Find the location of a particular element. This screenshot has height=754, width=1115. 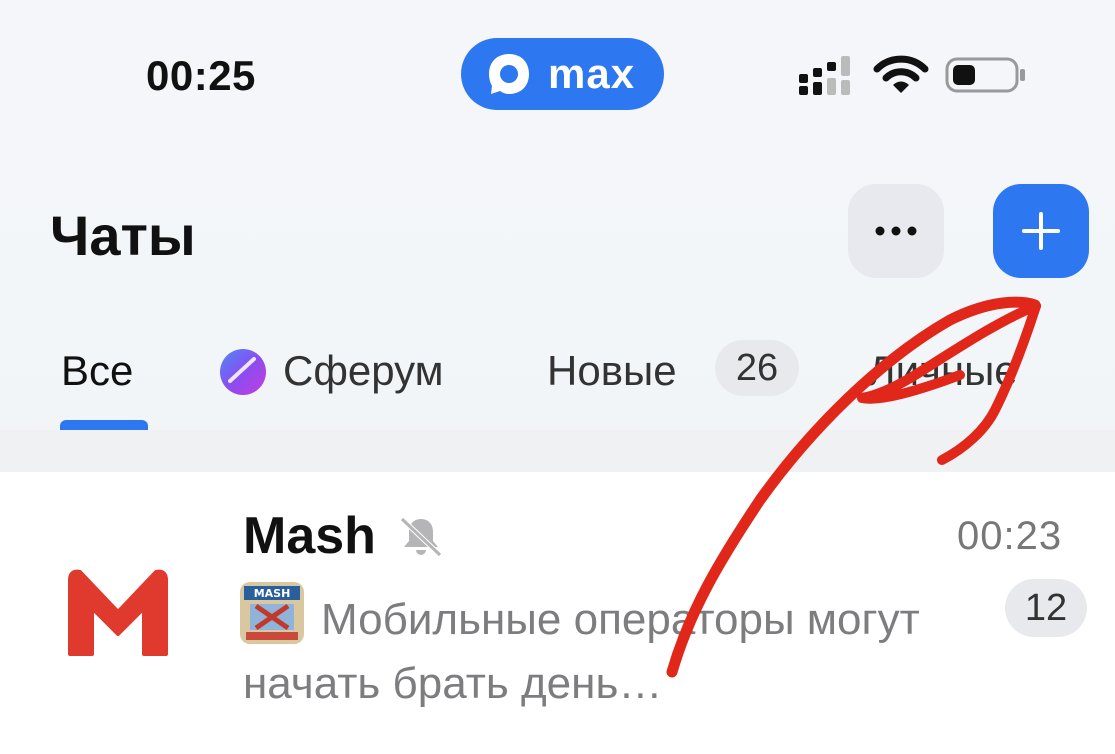

new-chat-button is located at coordinates (1041, 231).